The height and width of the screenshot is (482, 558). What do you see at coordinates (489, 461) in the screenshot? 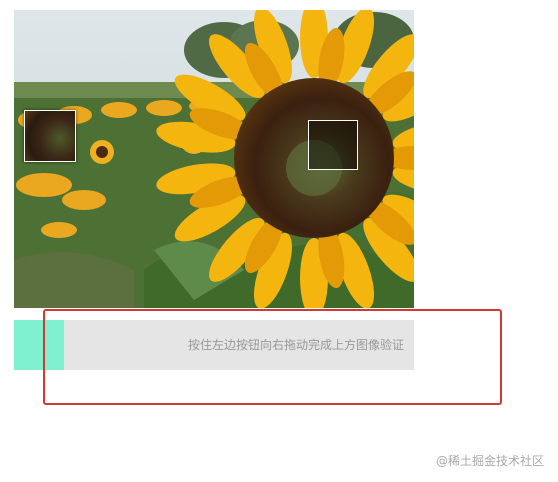
I see `watermark: @稀土掘金技术社区` at bounding box center [489, 461].